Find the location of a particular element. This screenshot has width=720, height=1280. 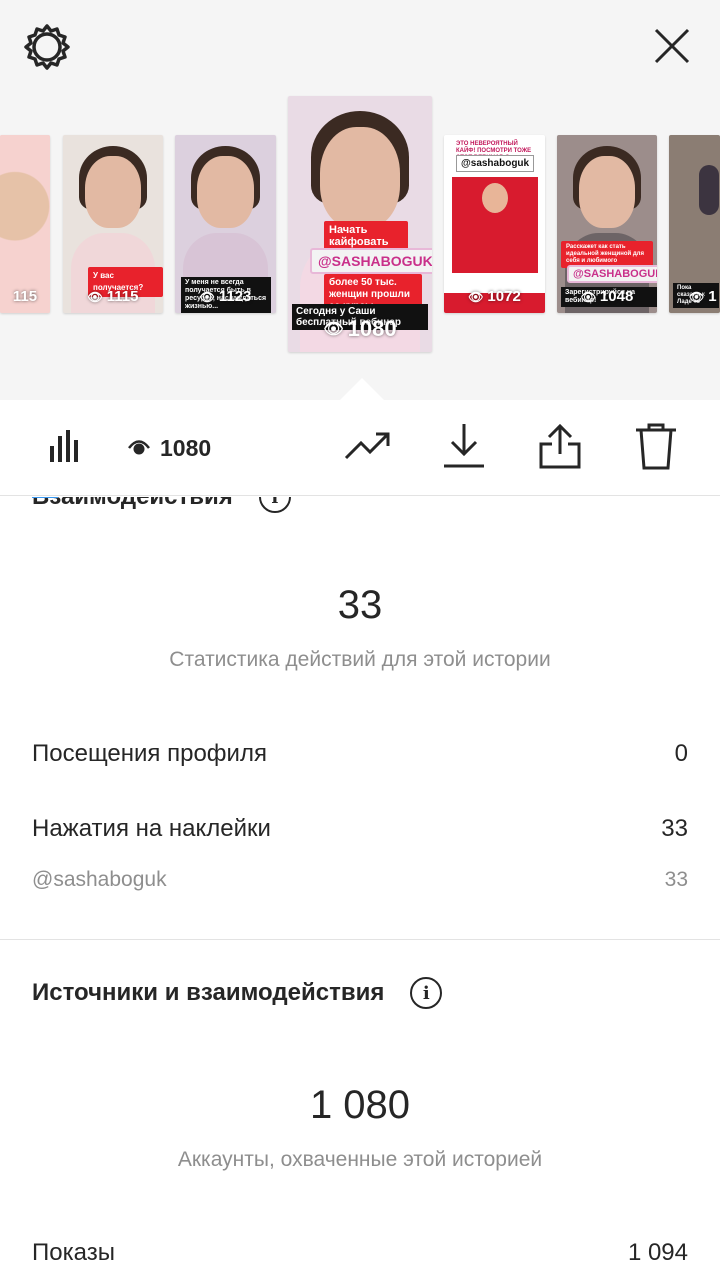

section-title: Источники и взаимодействия is located at coordinates (208, 992).